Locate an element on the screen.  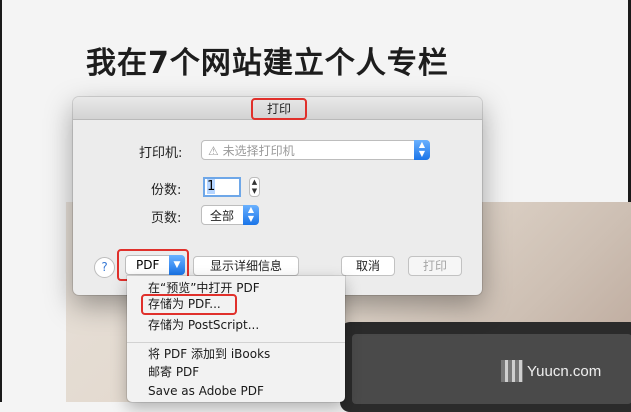
printer-select-value: ⚠ 未选择打印机 is located at coordinates (251, 151).